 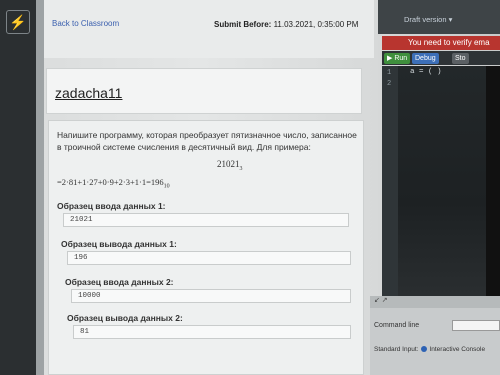 I want to click on console-bar: ↙ ↗, so click(x=435, y=302).